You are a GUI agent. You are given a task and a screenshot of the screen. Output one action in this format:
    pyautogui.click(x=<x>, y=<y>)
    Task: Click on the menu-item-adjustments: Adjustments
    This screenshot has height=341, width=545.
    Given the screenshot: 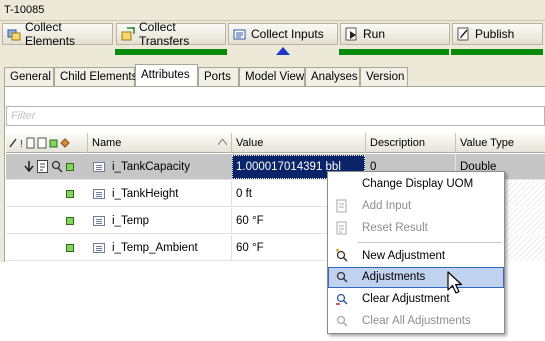 What is the action you would take?
    pyautogui.click(x=416, y=277)
    